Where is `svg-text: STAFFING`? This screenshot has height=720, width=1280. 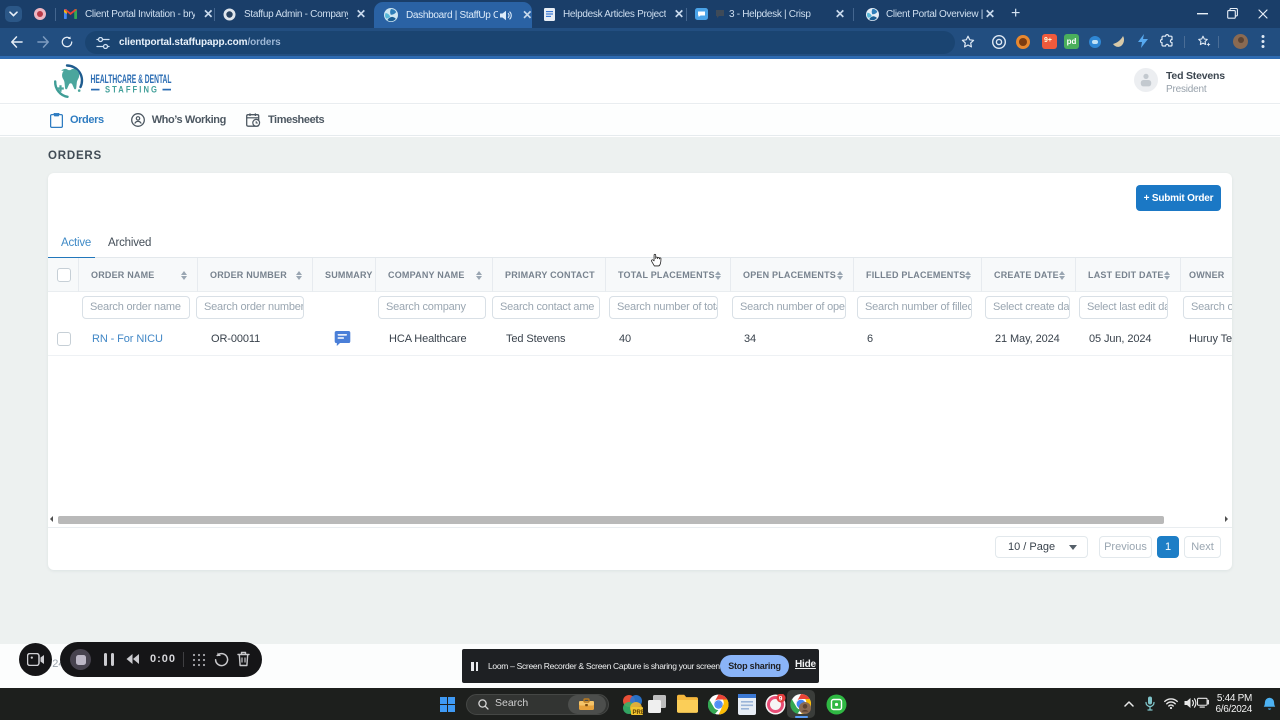
svg-text: STAFFING is located at coordinates (132, 90).